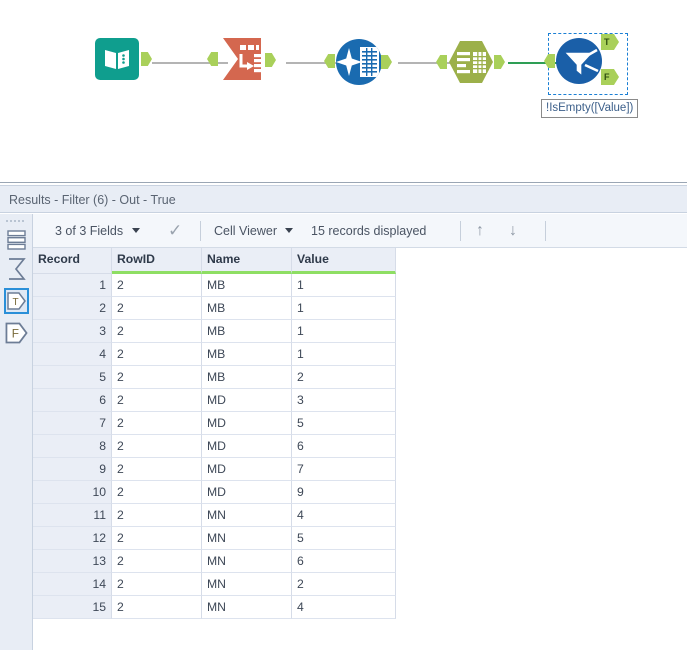  What do you see at coordinates (480, 231) in the screenshot?
I see `scroll-up-button: ↑` at bounding box center [480, 231].